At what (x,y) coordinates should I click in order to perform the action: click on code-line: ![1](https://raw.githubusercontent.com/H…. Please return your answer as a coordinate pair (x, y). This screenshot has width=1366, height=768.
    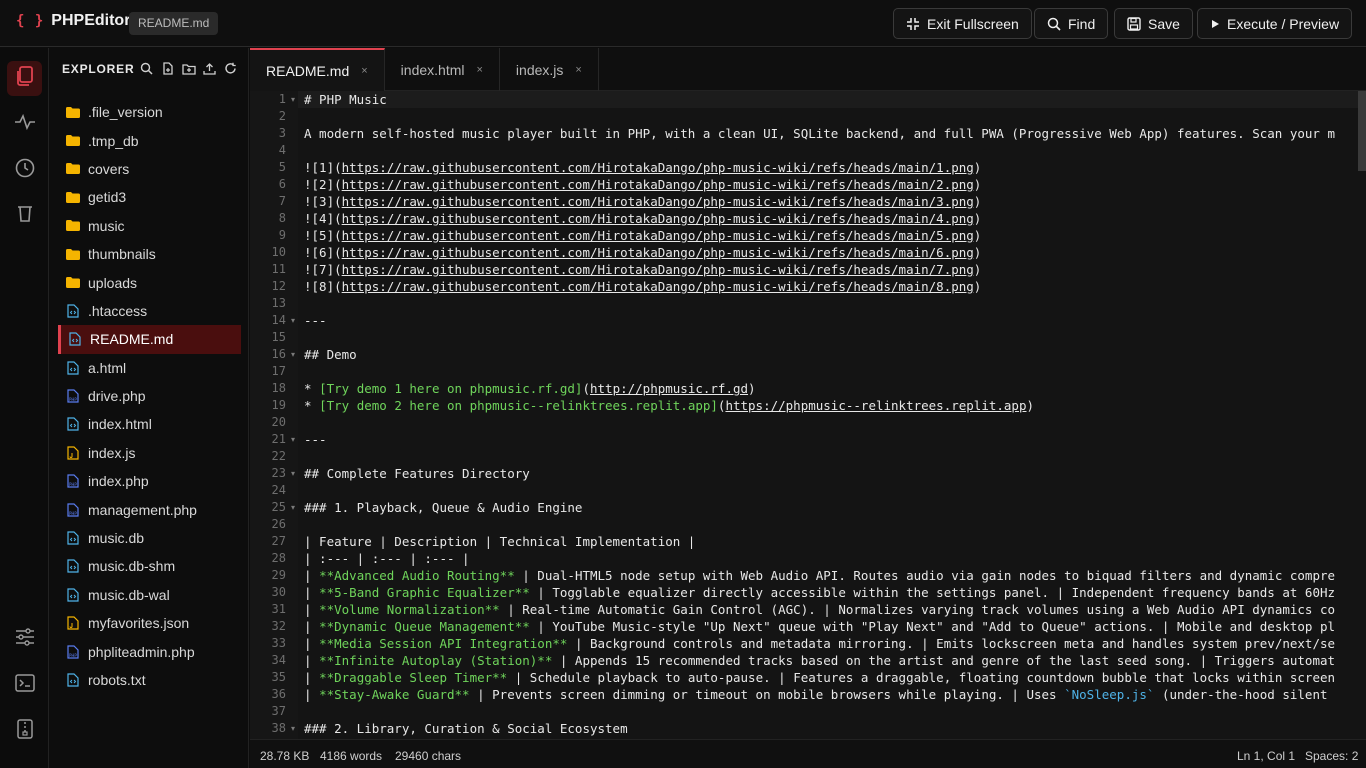
    Looking at the image, I should click on (643, 167).